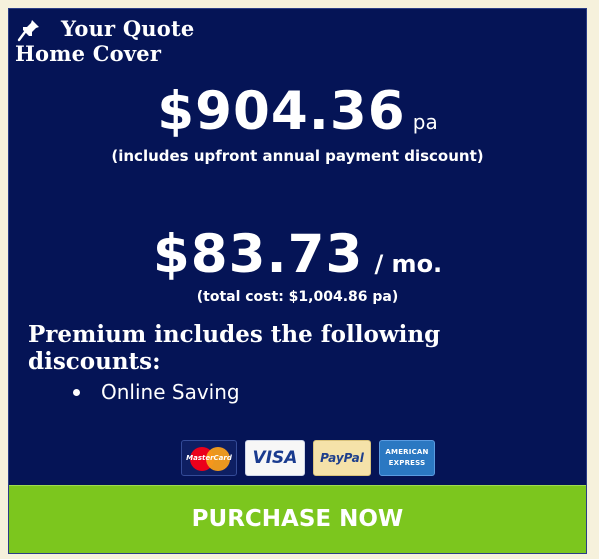  What do you see at coordinates (170, 392) in the screenshot?
I see `discount-label: Online Saving` at bounding box center [170, 392].